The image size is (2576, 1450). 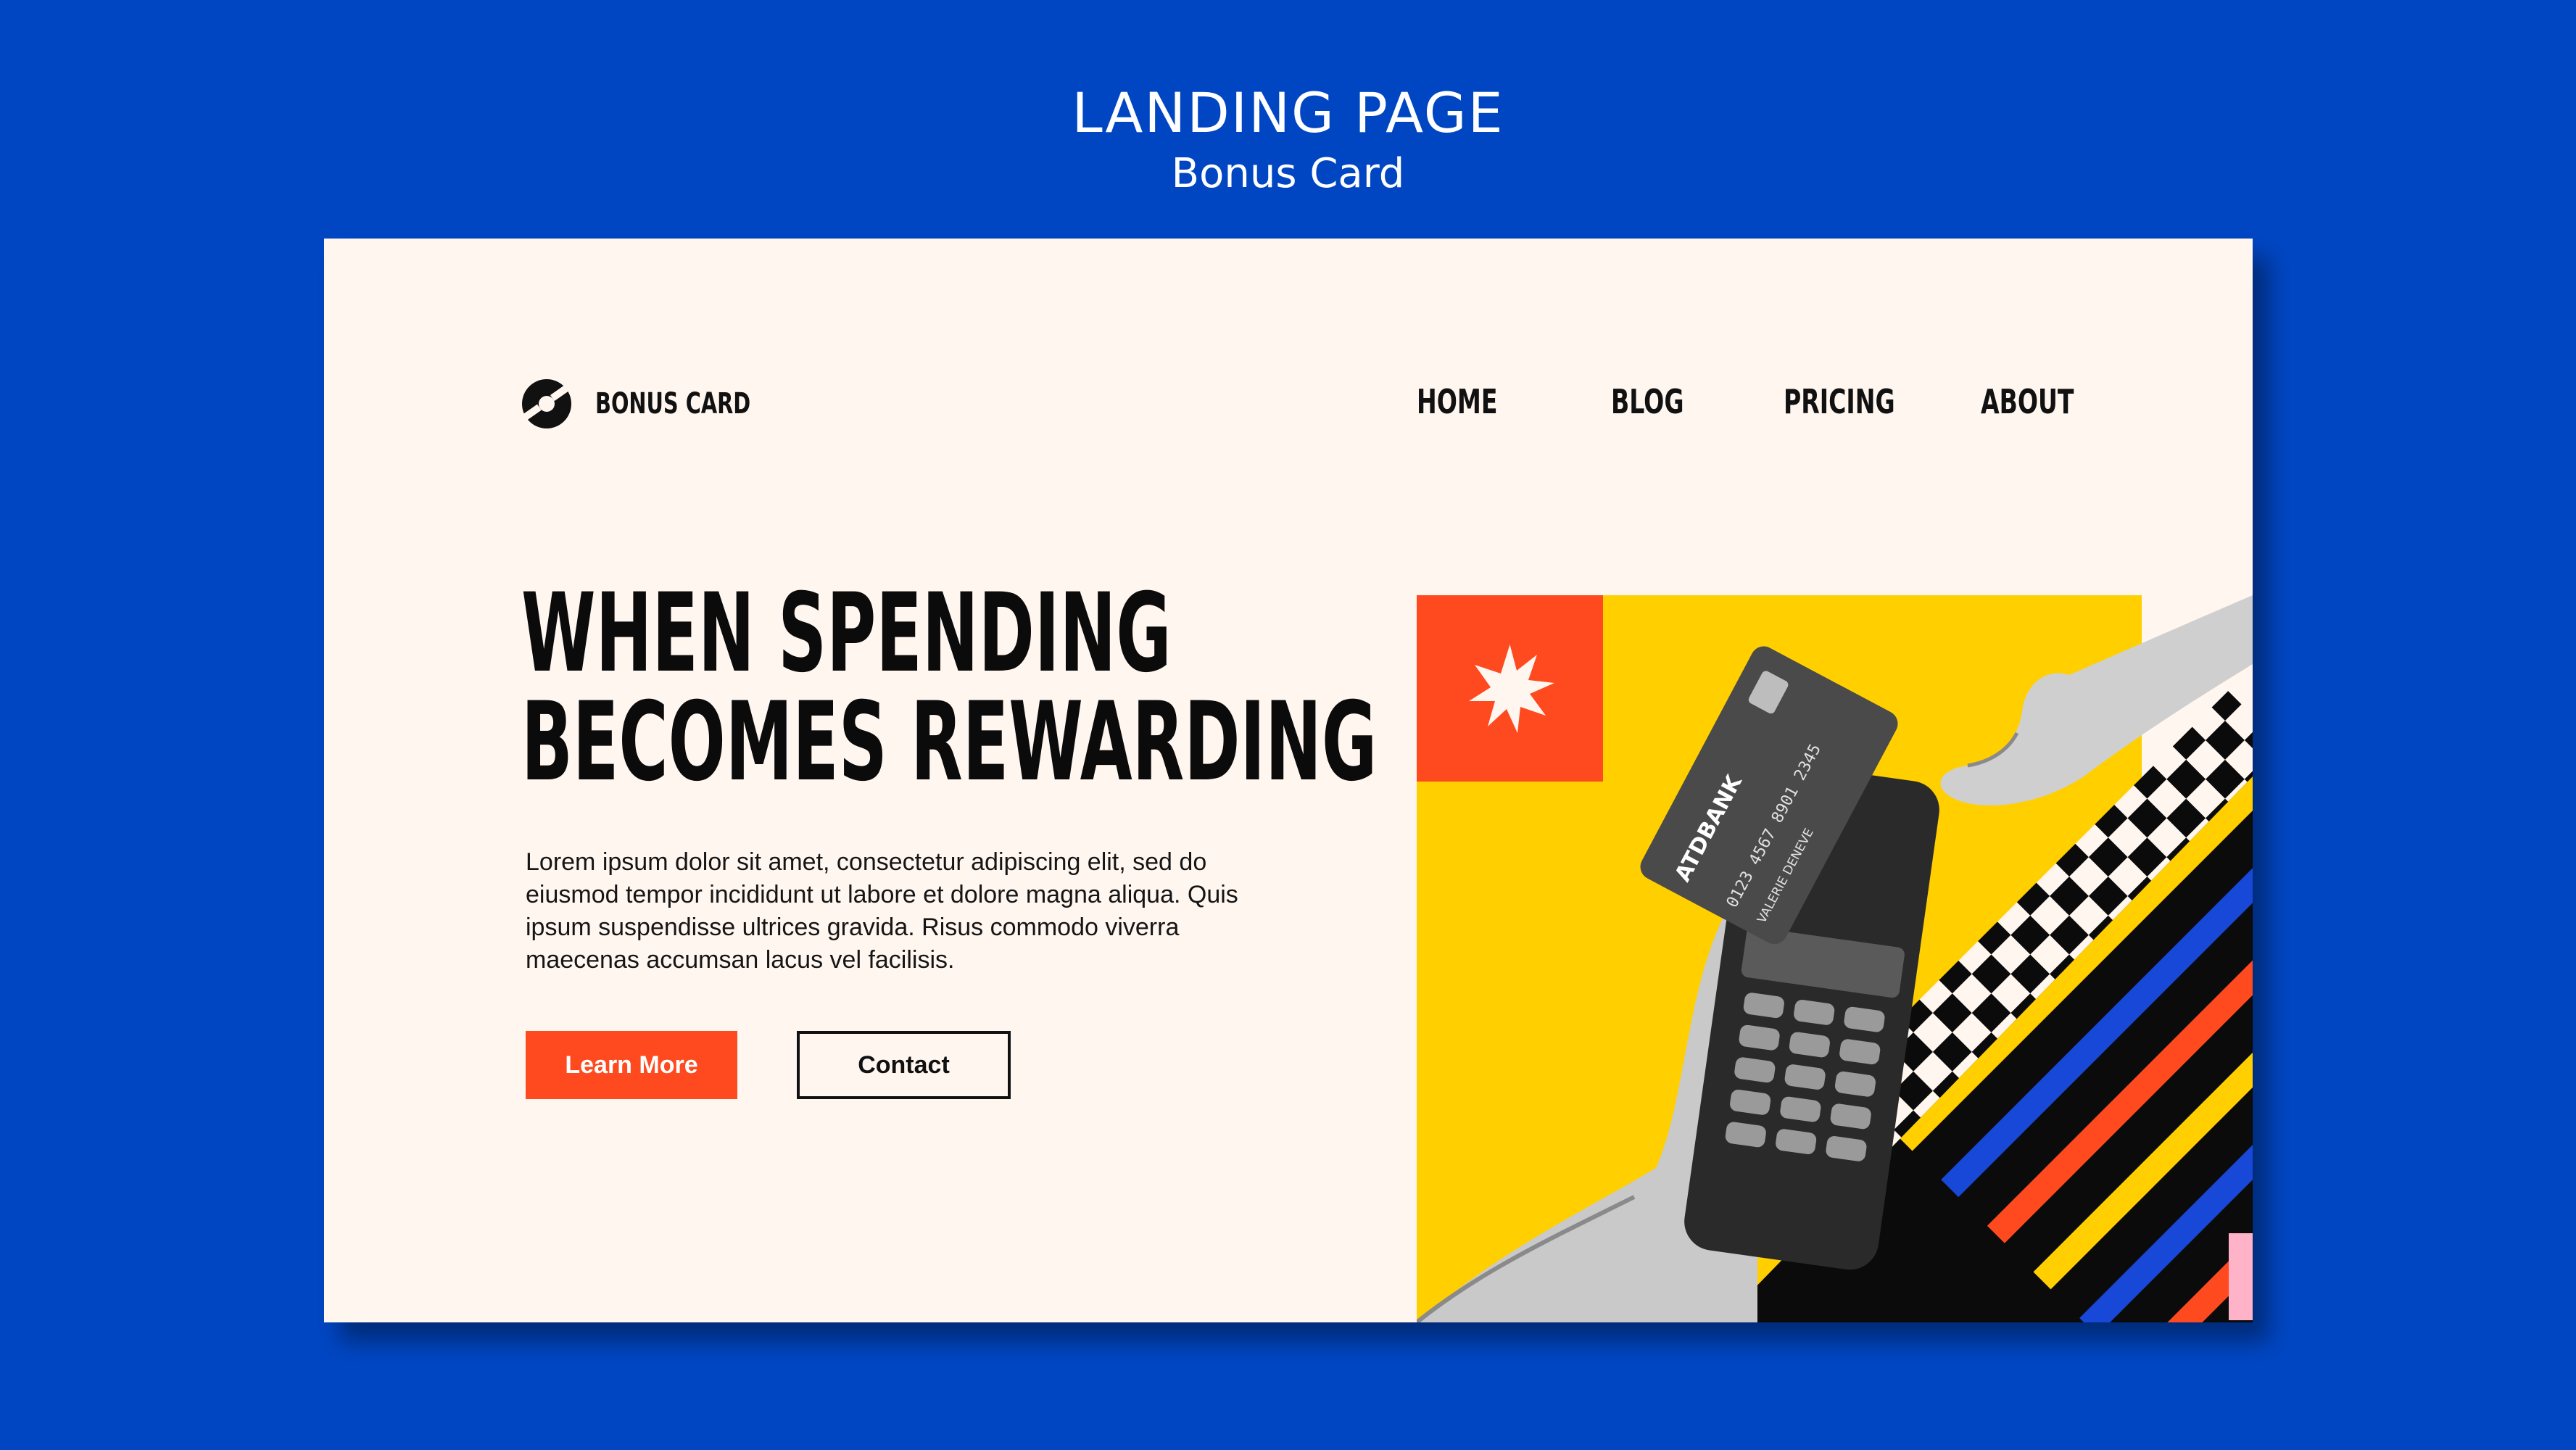 I want to click on brand-name: BONUS CARD, so click(x=673, y=403).